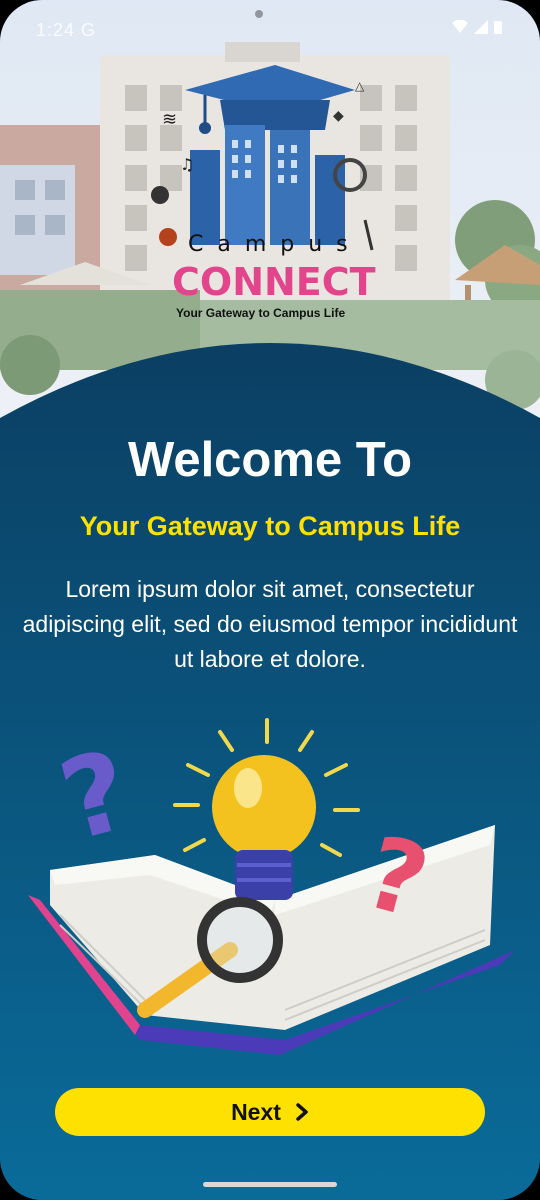 Image resolution: width=540 pixels, height=1200 pixels. Describe the element at coordinates (264, 807) in the screenshot. I see `lightbulb-icon` at that location.